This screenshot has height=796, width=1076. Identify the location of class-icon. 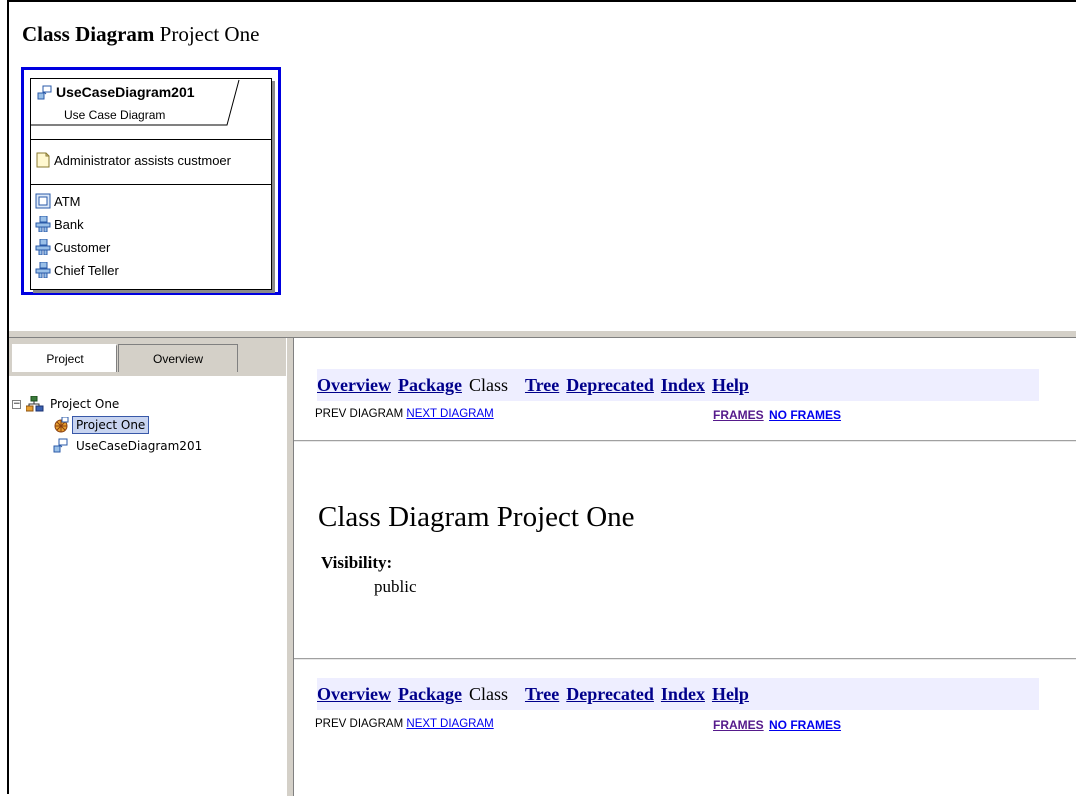
(43, 201).